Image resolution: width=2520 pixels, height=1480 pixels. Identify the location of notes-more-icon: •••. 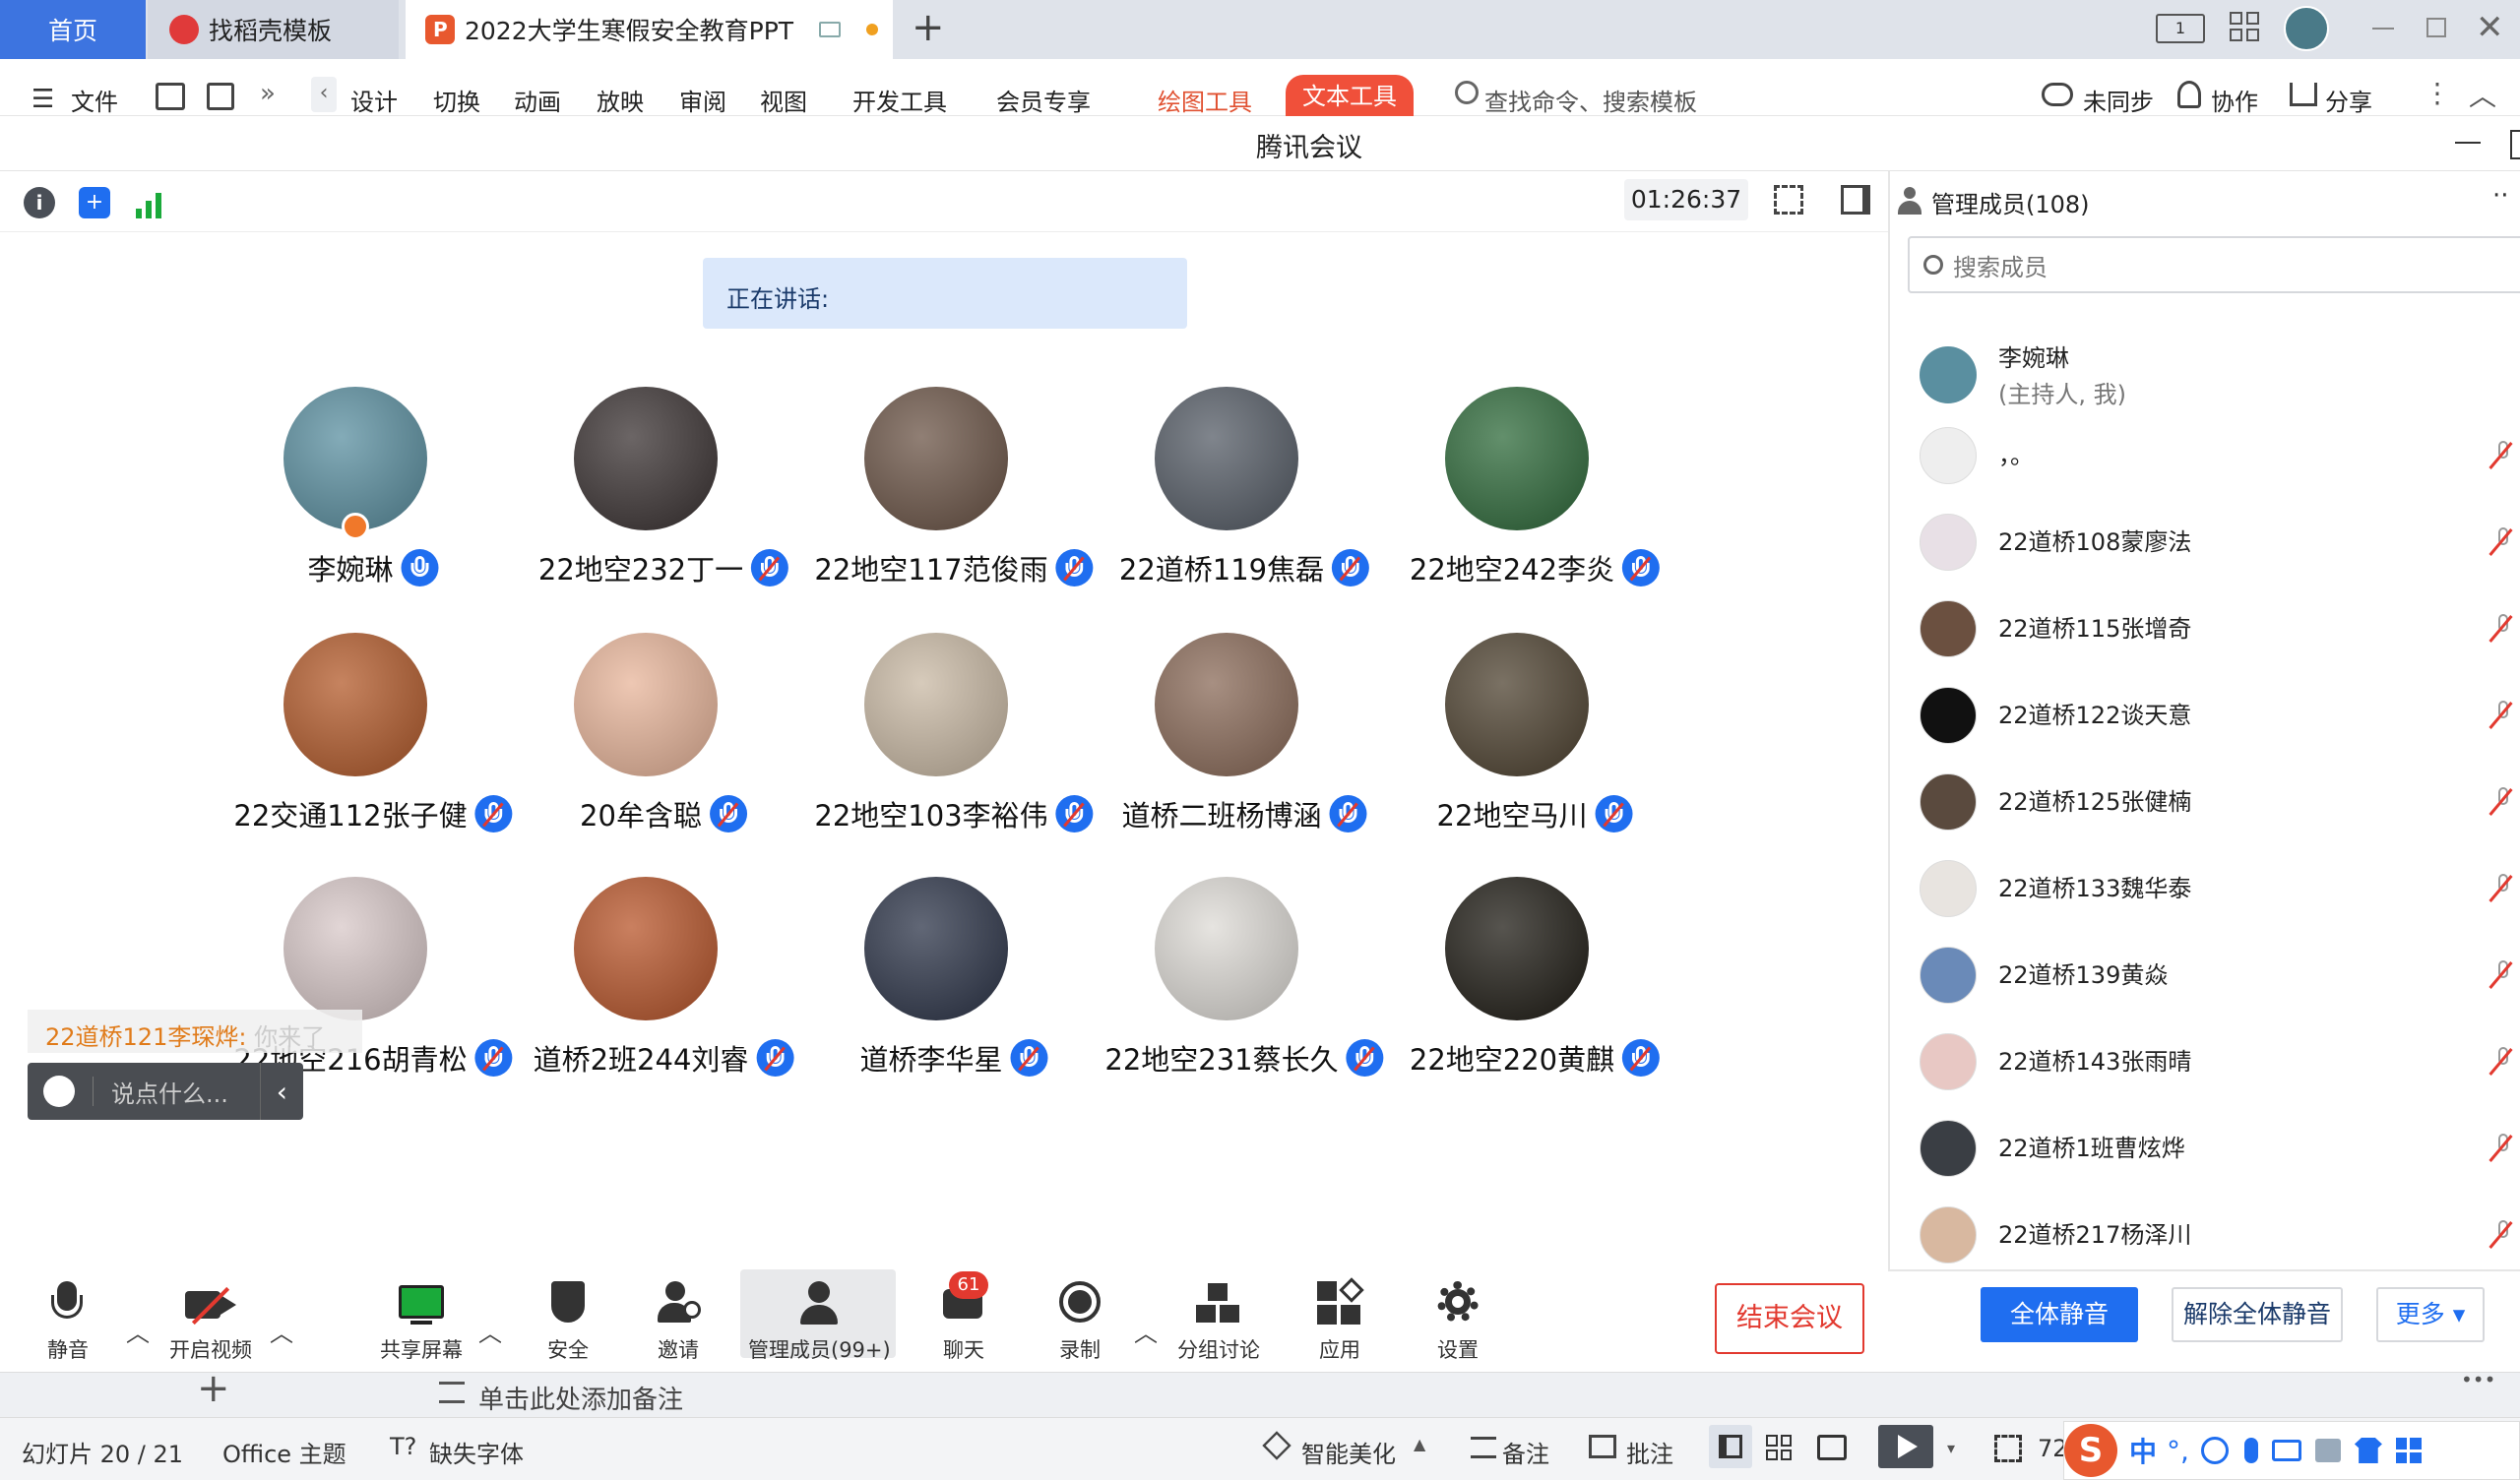
(2478, 1379).